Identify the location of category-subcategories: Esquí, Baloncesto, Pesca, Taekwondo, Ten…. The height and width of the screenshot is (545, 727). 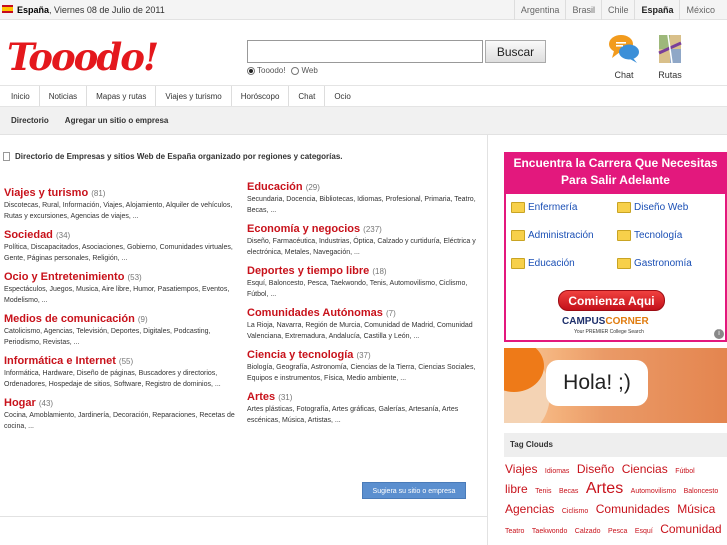
(363, 289).